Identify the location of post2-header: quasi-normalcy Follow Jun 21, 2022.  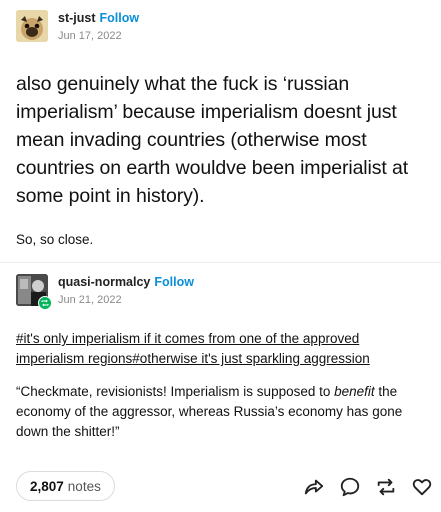
(105, 292).